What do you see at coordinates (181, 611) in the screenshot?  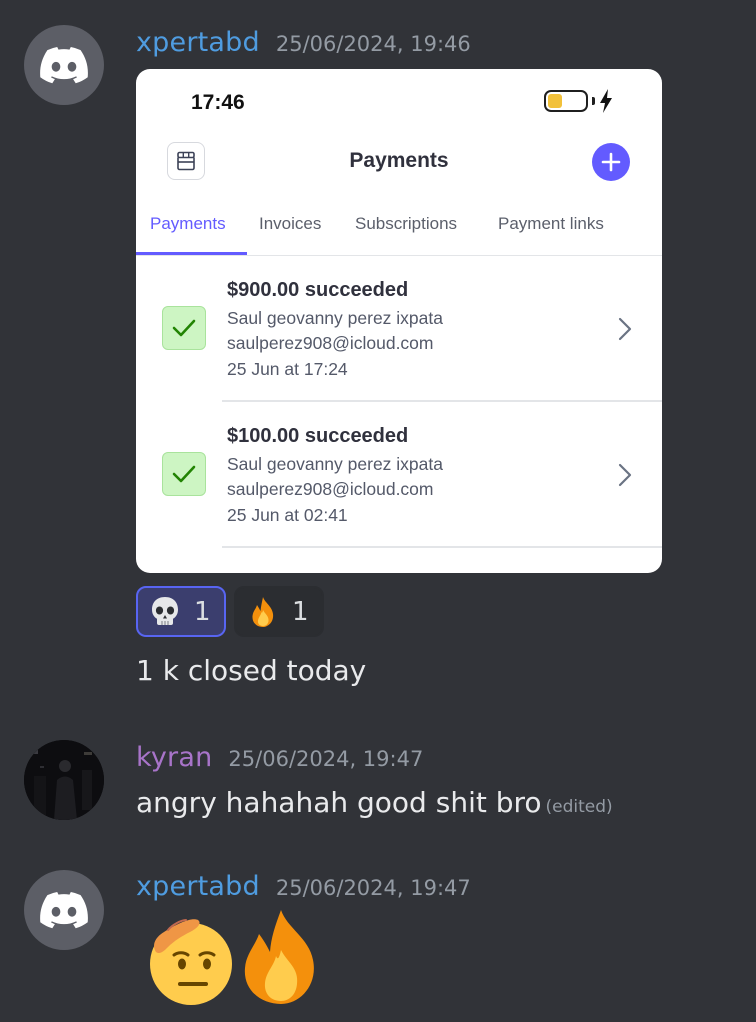 I see `reaction-skull: 1` at bounding box center [181, 611].